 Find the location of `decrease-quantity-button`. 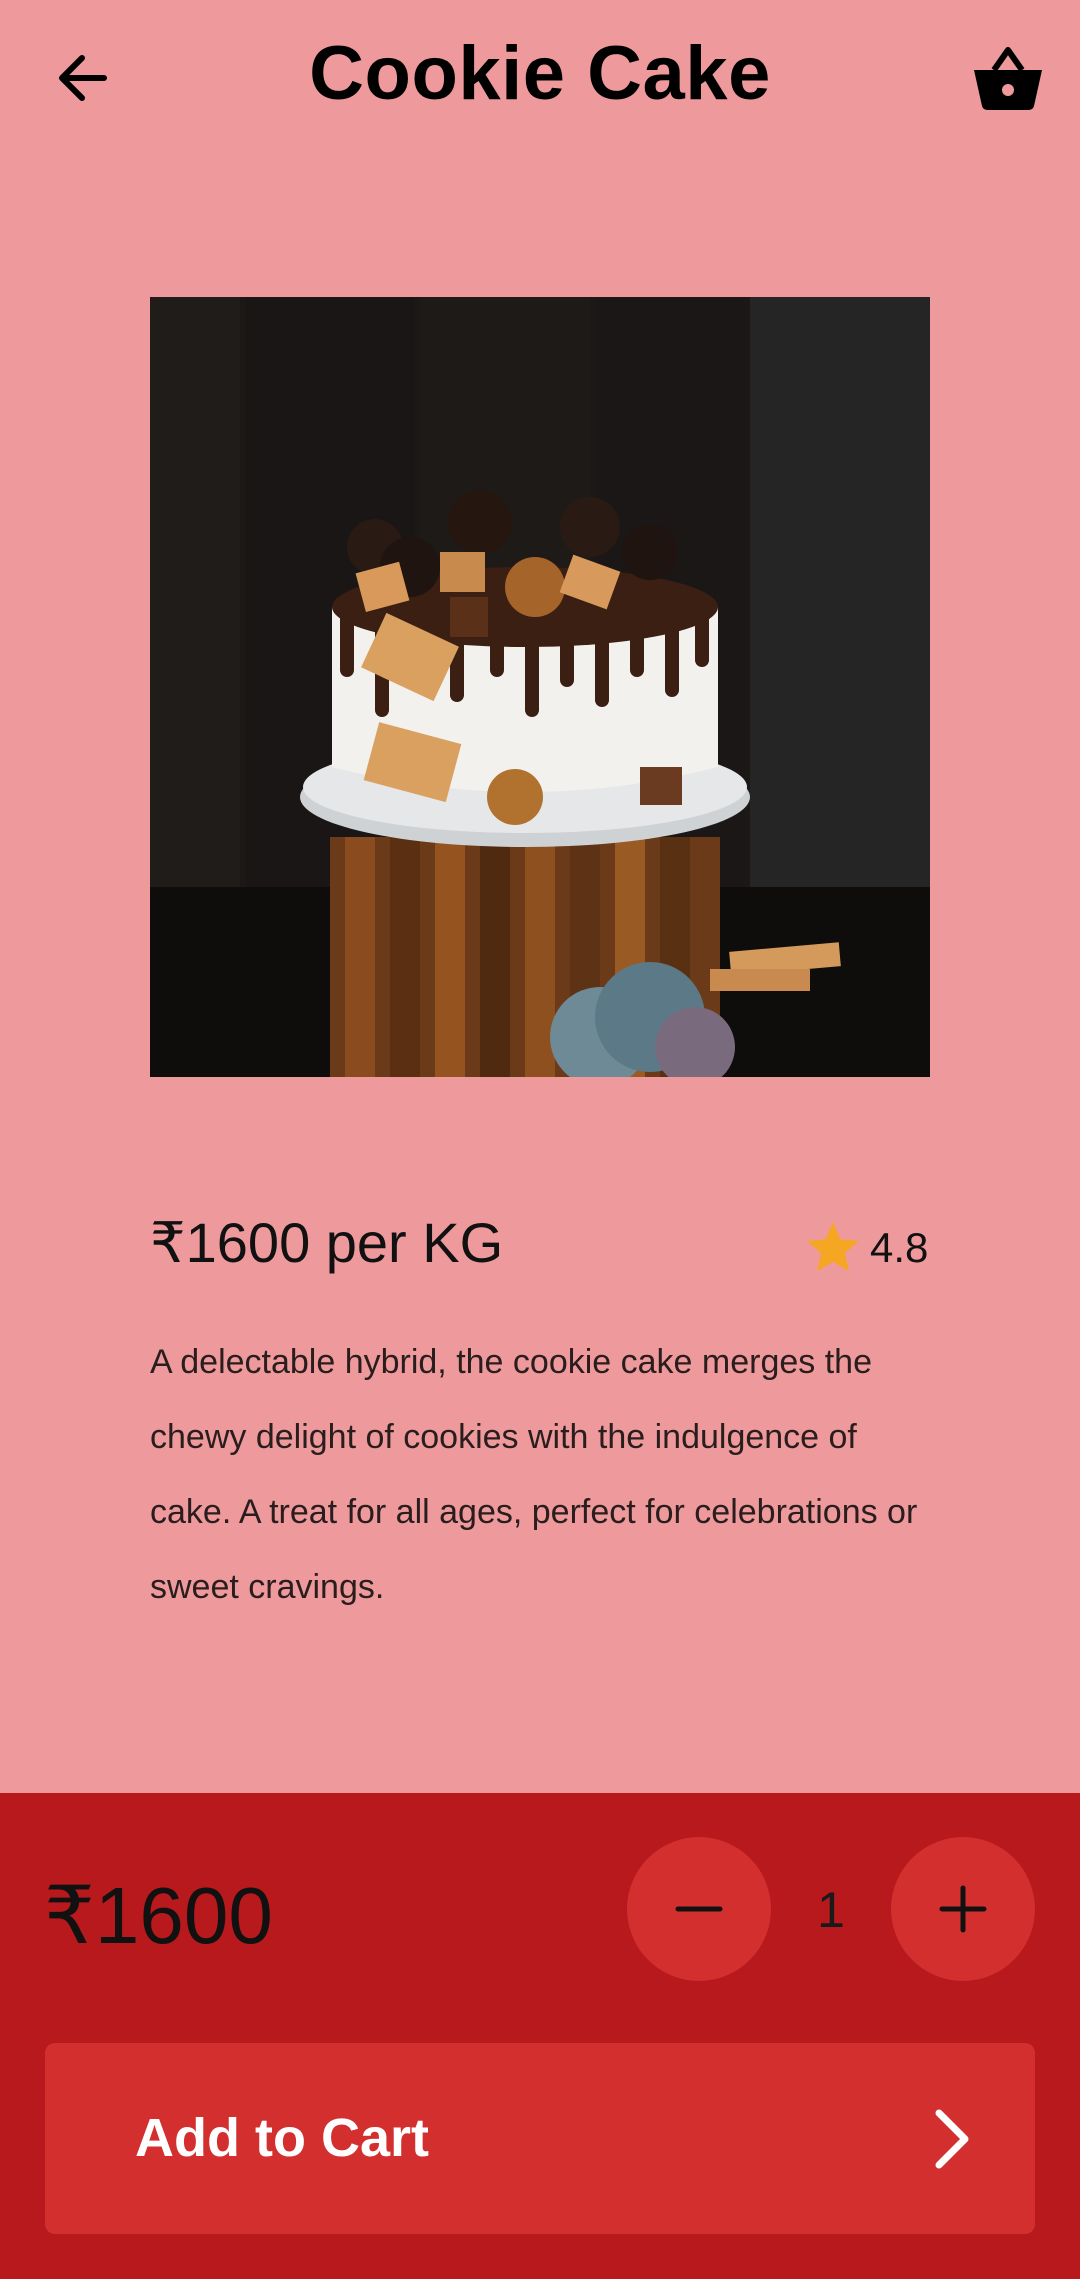

decrease-quantity-button is located at coordinates (699, 1909).